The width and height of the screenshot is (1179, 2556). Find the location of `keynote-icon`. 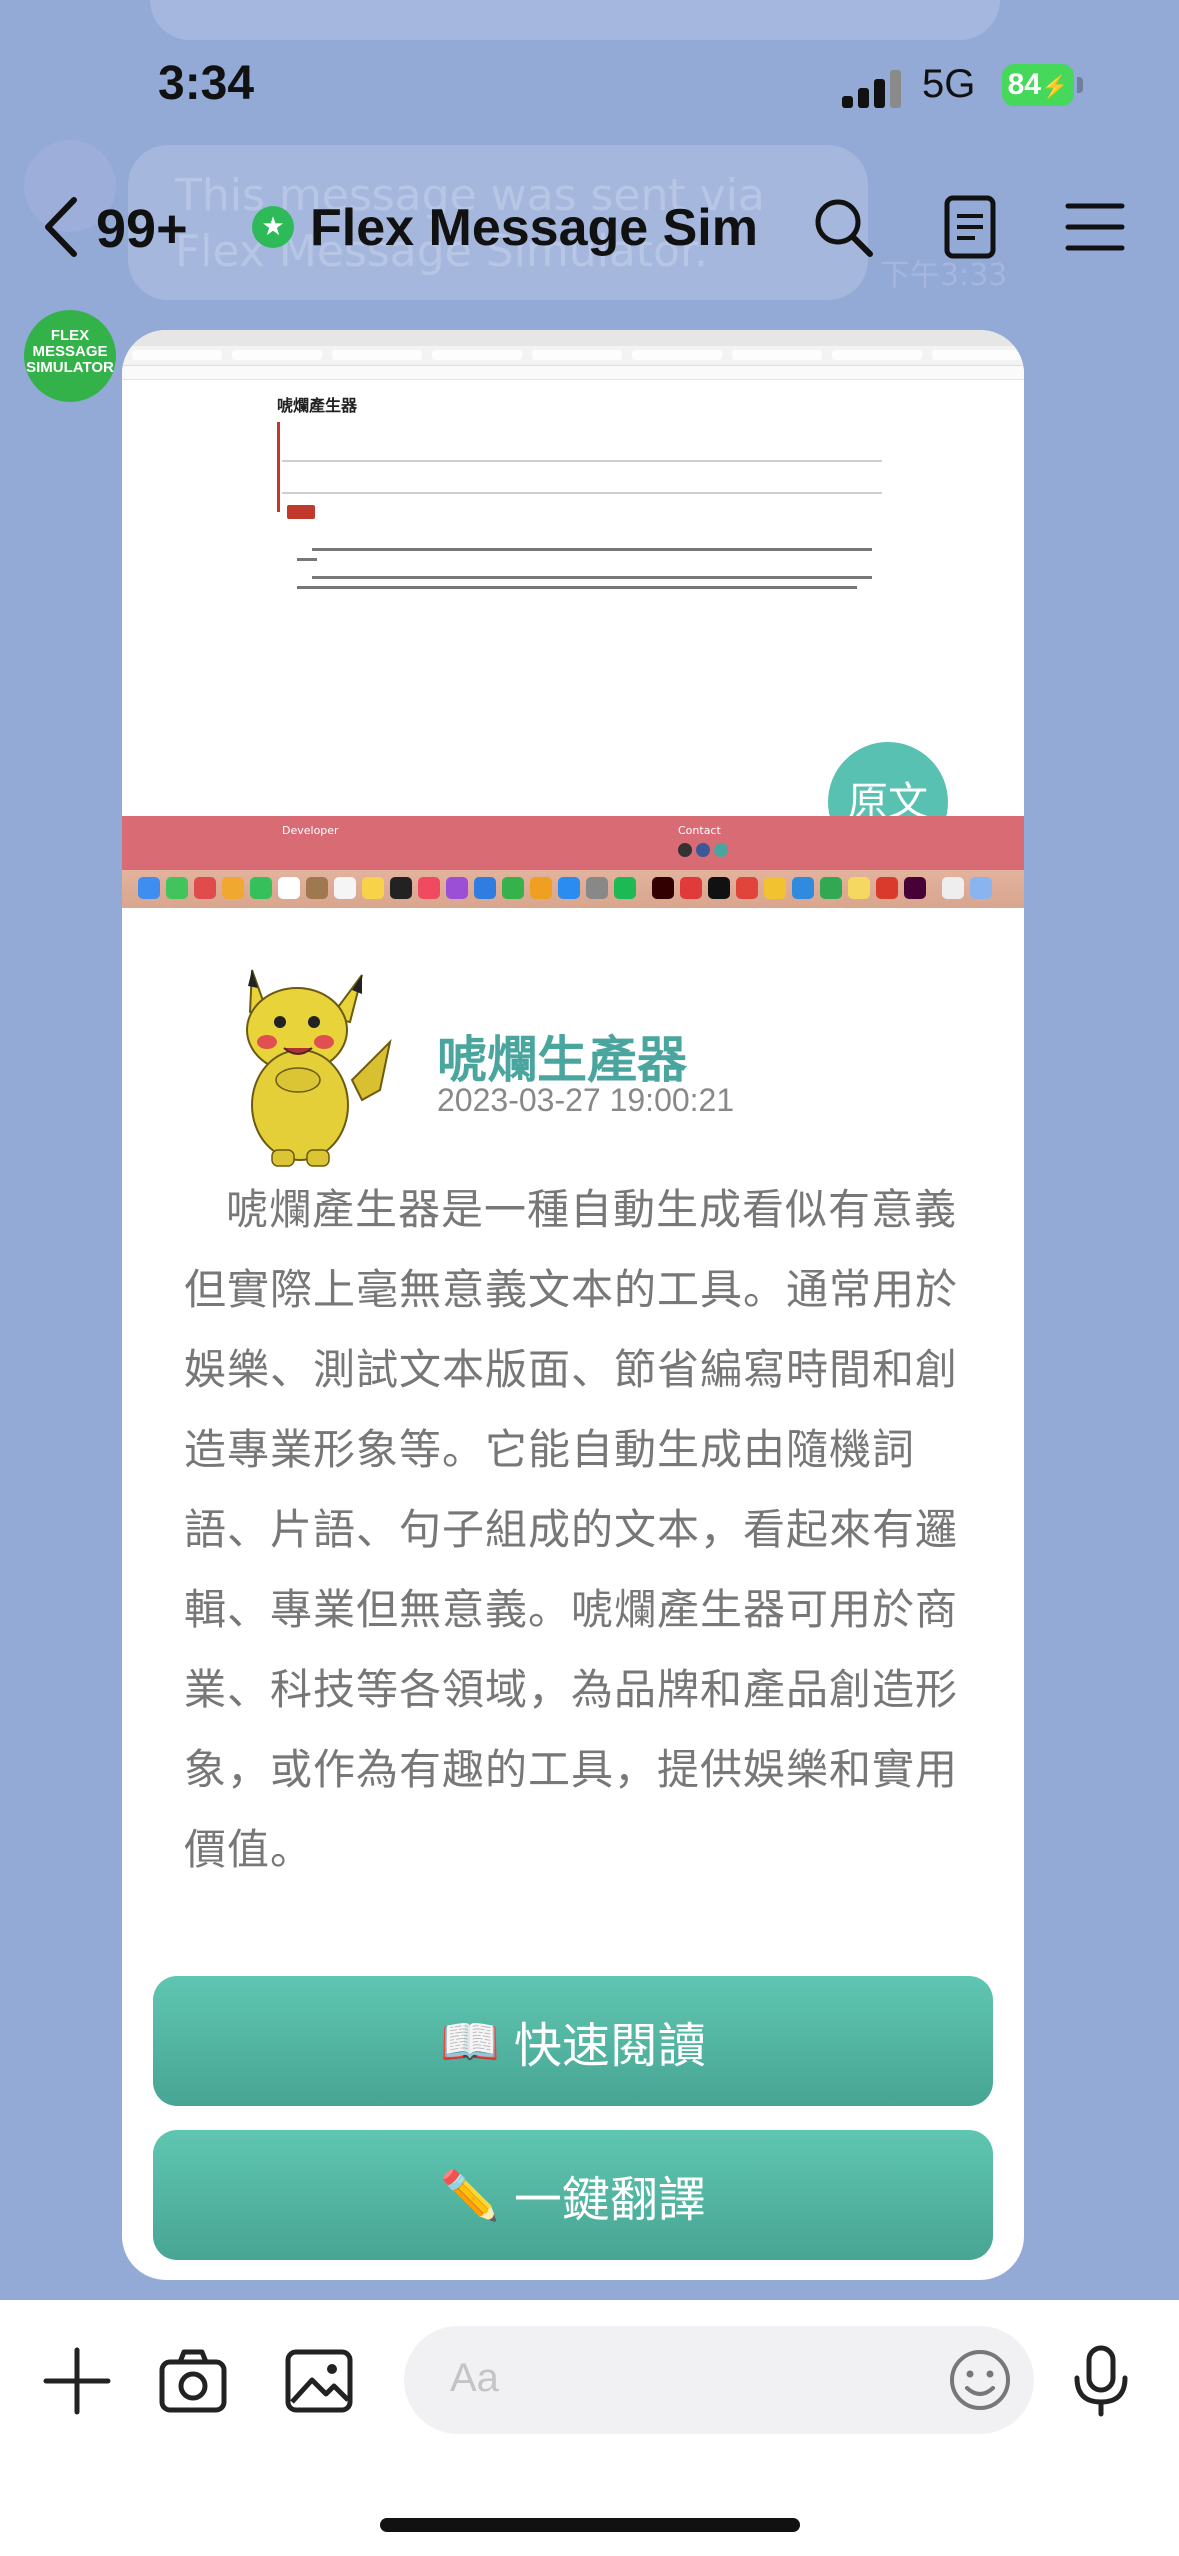

keynote-icon is located at coordinates (485, 888).